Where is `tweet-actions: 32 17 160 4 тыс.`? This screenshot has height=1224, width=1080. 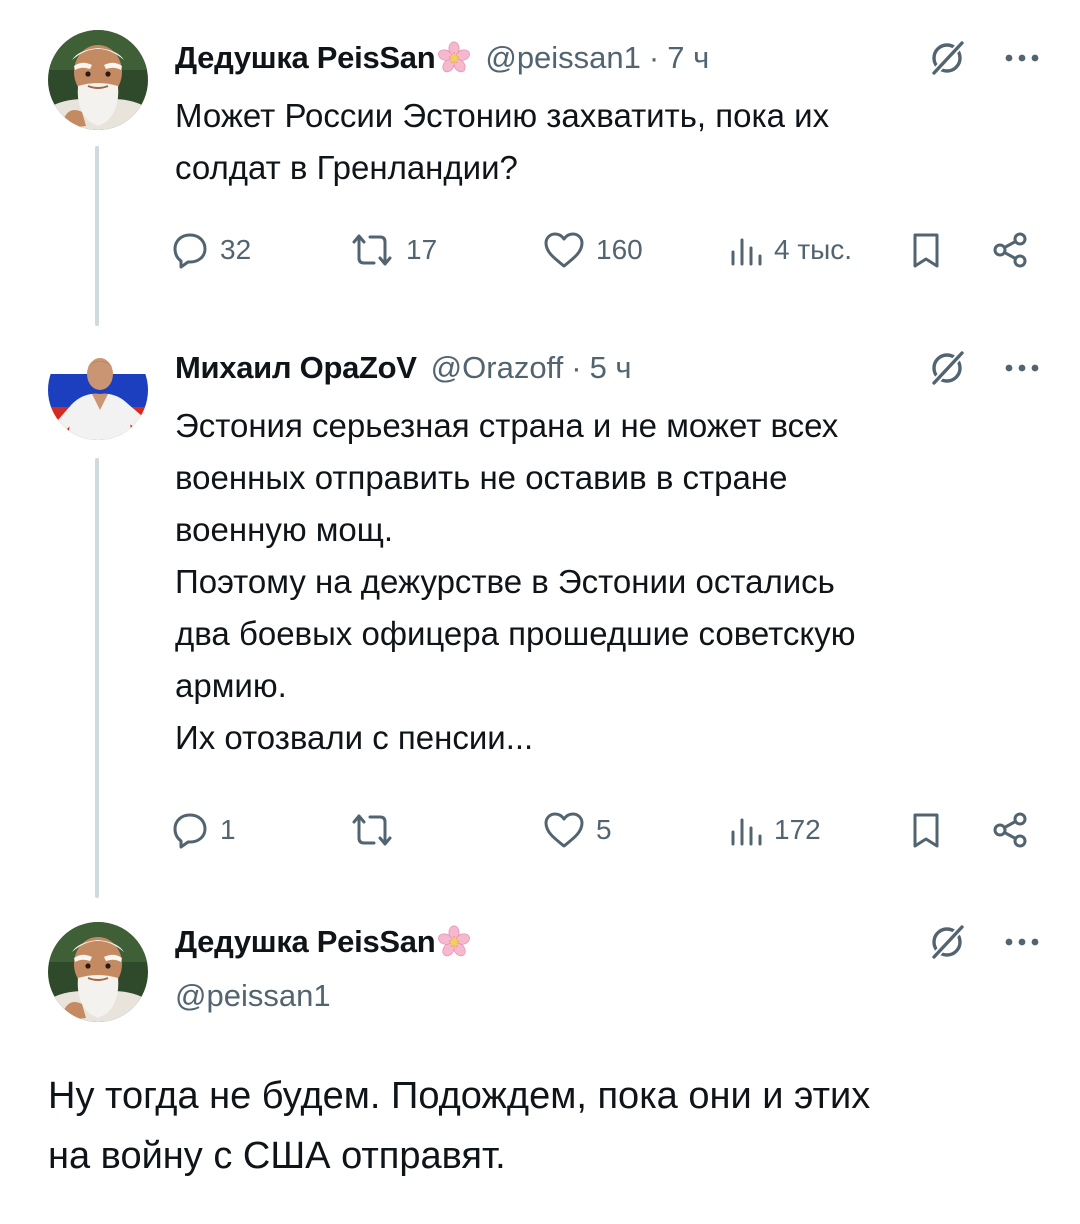
tweet-actions: 32 17 160 4 тыс. is located at coordinates (605, 250).